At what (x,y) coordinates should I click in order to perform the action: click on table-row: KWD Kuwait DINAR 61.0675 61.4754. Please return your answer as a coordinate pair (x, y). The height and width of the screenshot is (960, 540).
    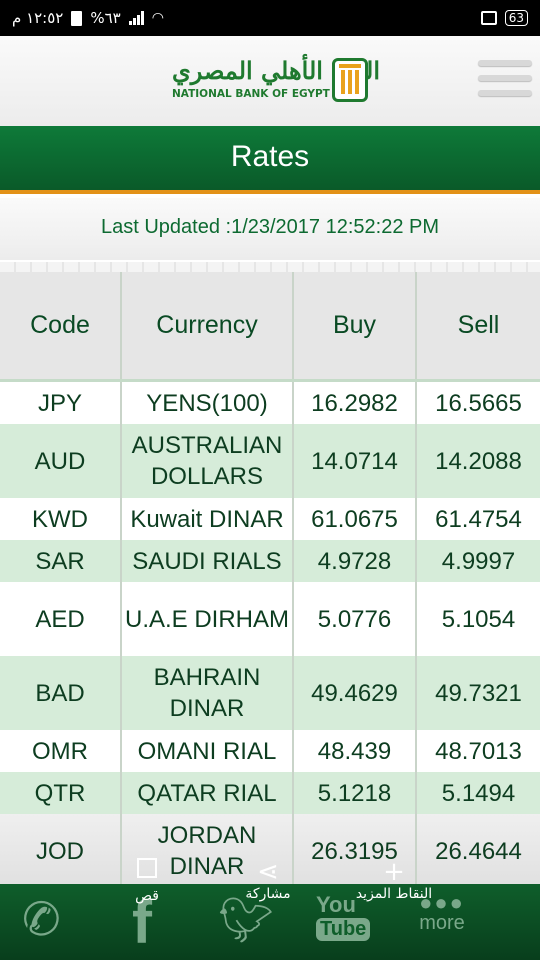
    Looking at the image, I should click on (270, 519).